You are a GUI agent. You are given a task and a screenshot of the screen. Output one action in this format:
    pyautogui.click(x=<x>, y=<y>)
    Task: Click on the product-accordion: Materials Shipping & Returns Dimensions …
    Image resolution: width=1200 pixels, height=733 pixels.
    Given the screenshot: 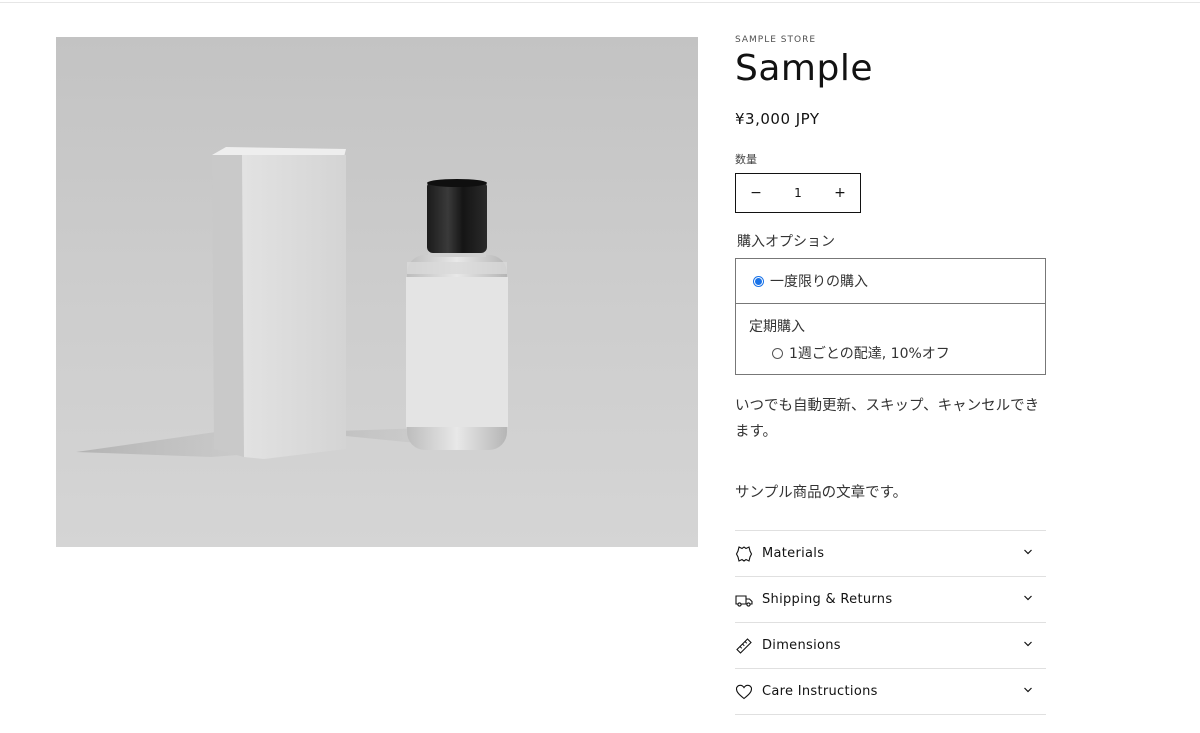 What is the action you would take?
    pyautogui.click(x=890, y=622)
    